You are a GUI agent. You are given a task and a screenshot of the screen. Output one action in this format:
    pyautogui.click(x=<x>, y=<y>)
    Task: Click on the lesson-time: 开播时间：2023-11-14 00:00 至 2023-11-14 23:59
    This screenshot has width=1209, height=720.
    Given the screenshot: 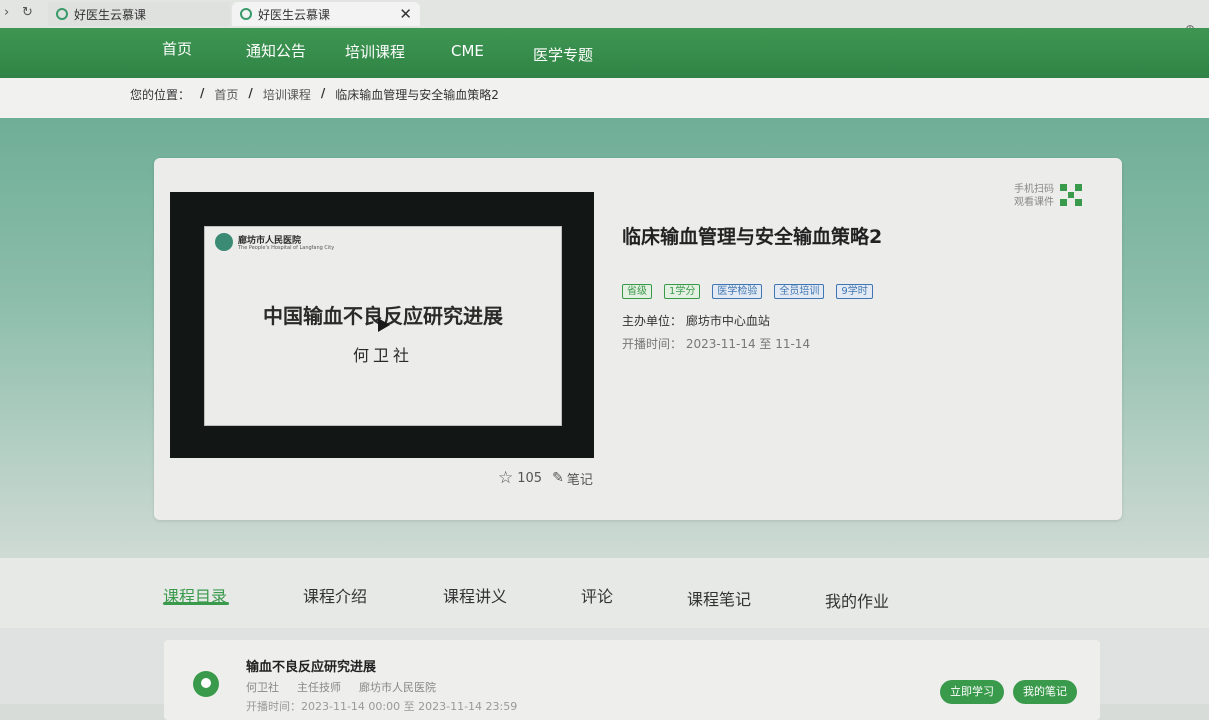 What is the action you would take?
    pyautogui.click(x=382, y=706)
    